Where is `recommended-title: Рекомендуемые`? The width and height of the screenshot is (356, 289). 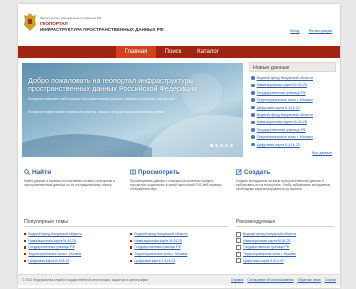
recommended-title: Рекомендуемые is located at coordinates (285, 222).